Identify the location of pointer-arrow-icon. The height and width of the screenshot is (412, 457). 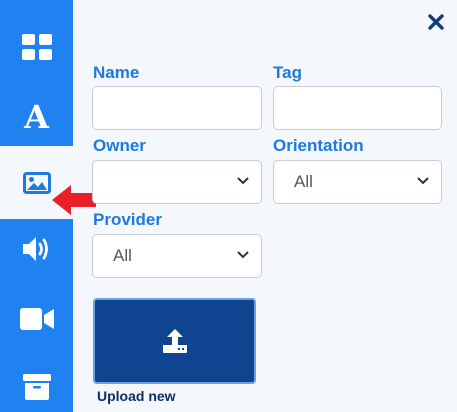
(74, 200).